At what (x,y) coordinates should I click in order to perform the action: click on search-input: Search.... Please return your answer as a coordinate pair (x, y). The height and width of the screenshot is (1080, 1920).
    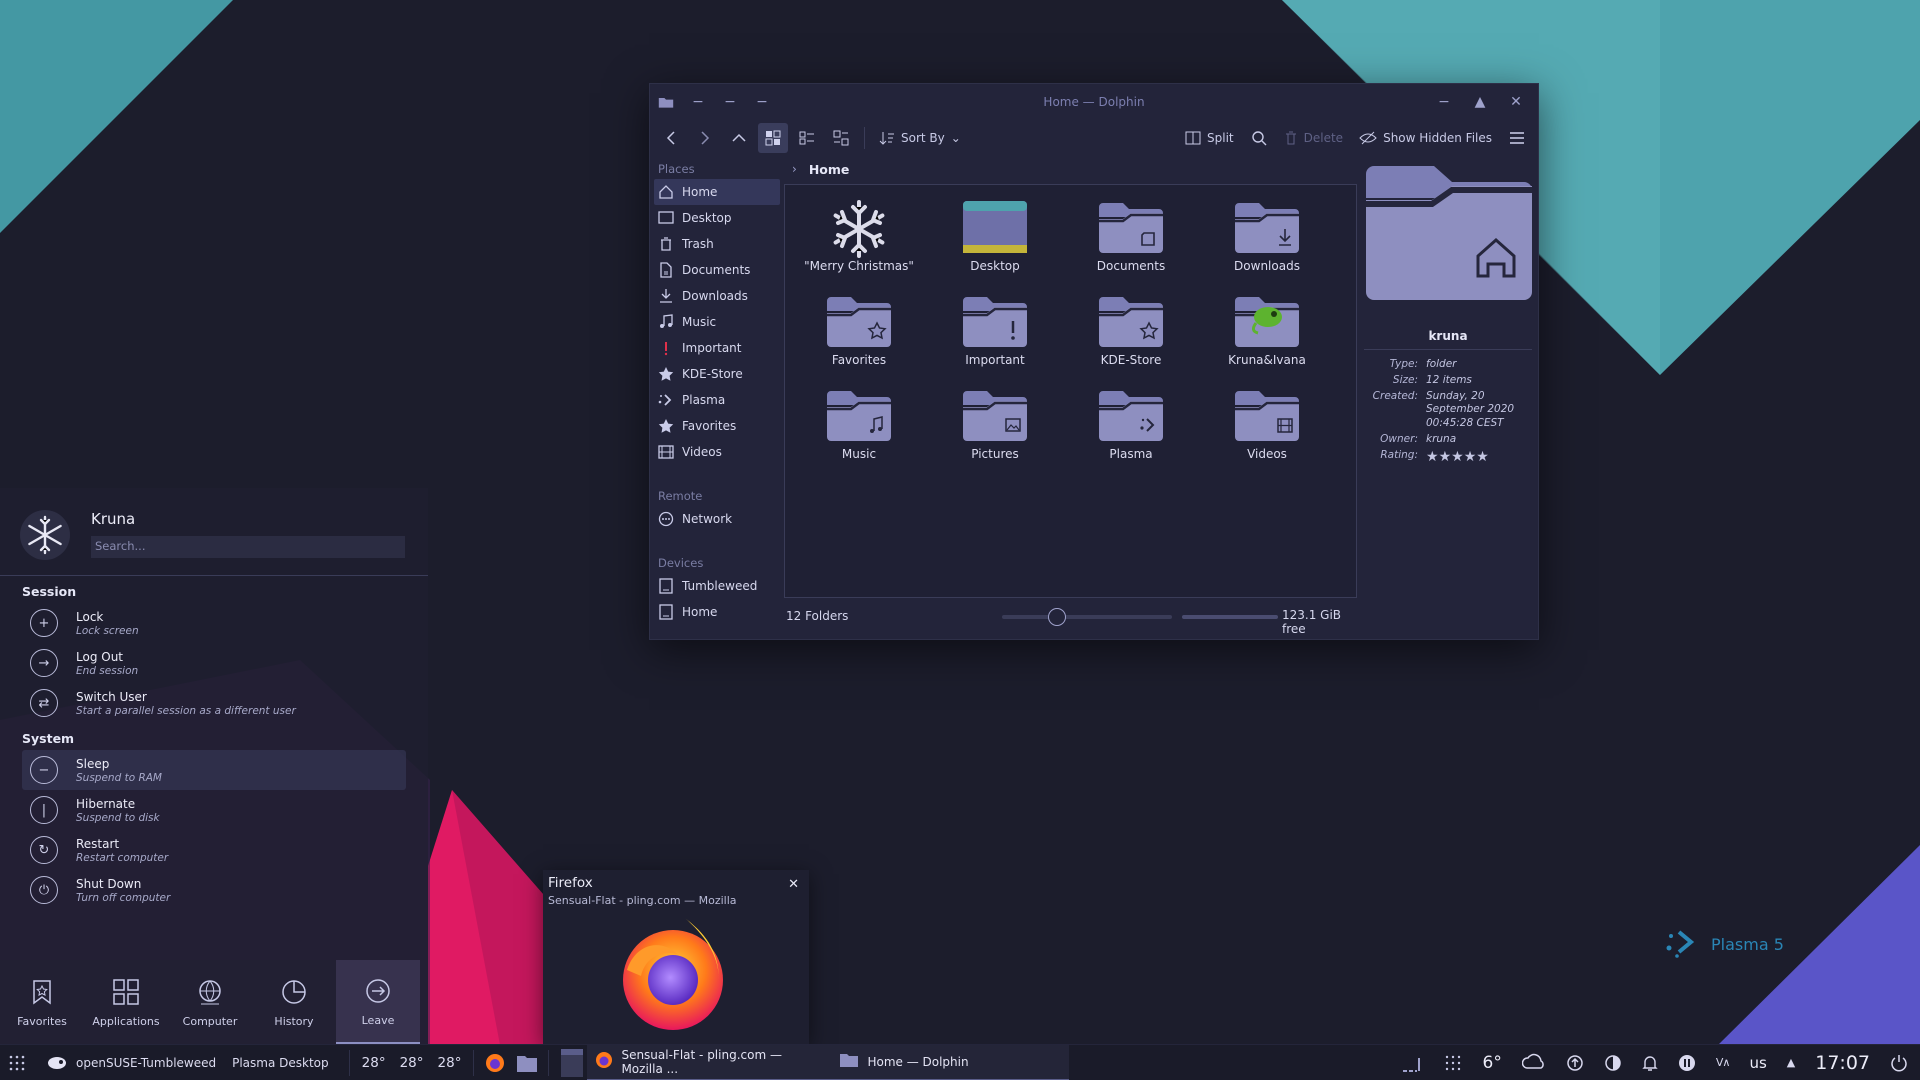
    Looking at the image, I should click on (248, 547).